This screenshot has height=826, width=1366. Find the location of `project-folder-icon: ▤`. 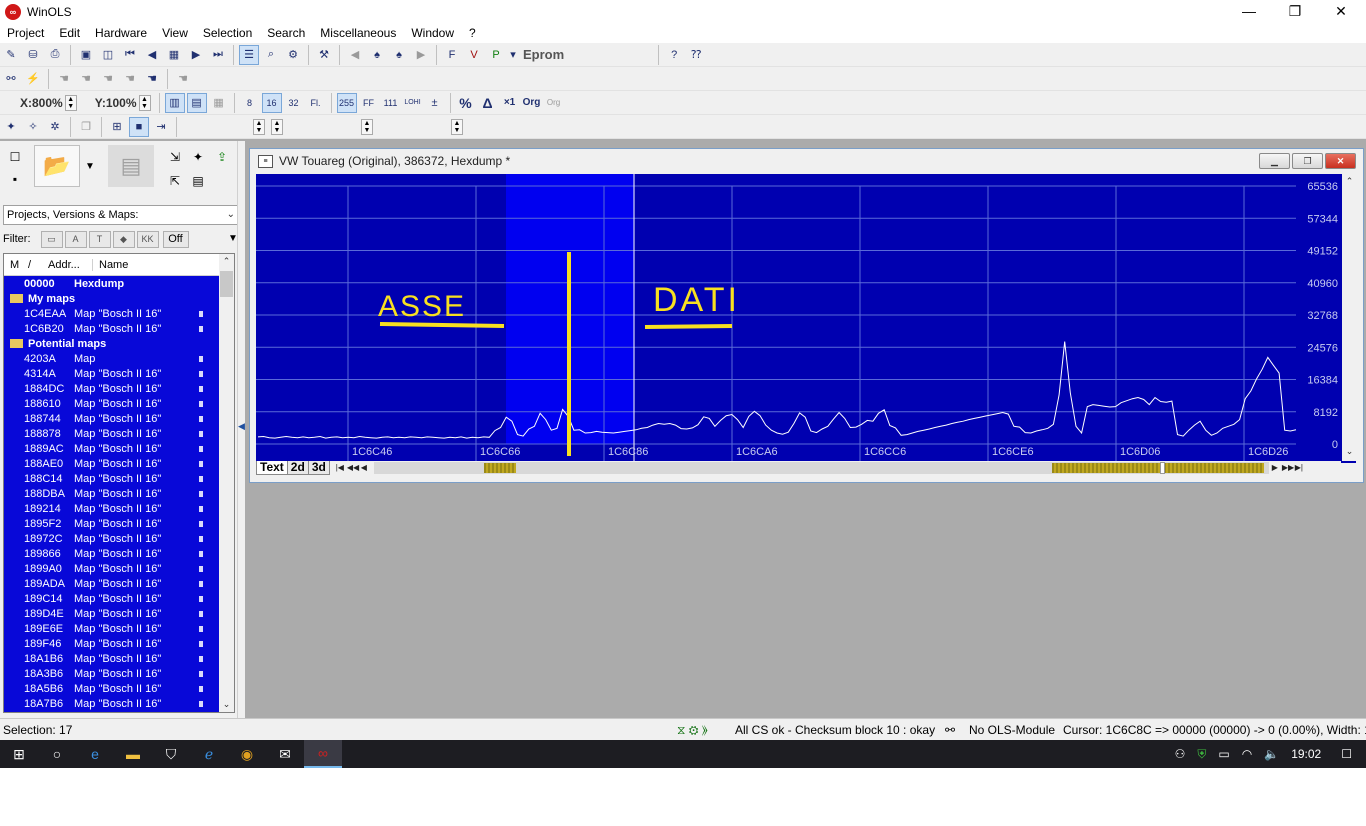

project-folder-icon: ▤ is located at coordinates (131, 166).